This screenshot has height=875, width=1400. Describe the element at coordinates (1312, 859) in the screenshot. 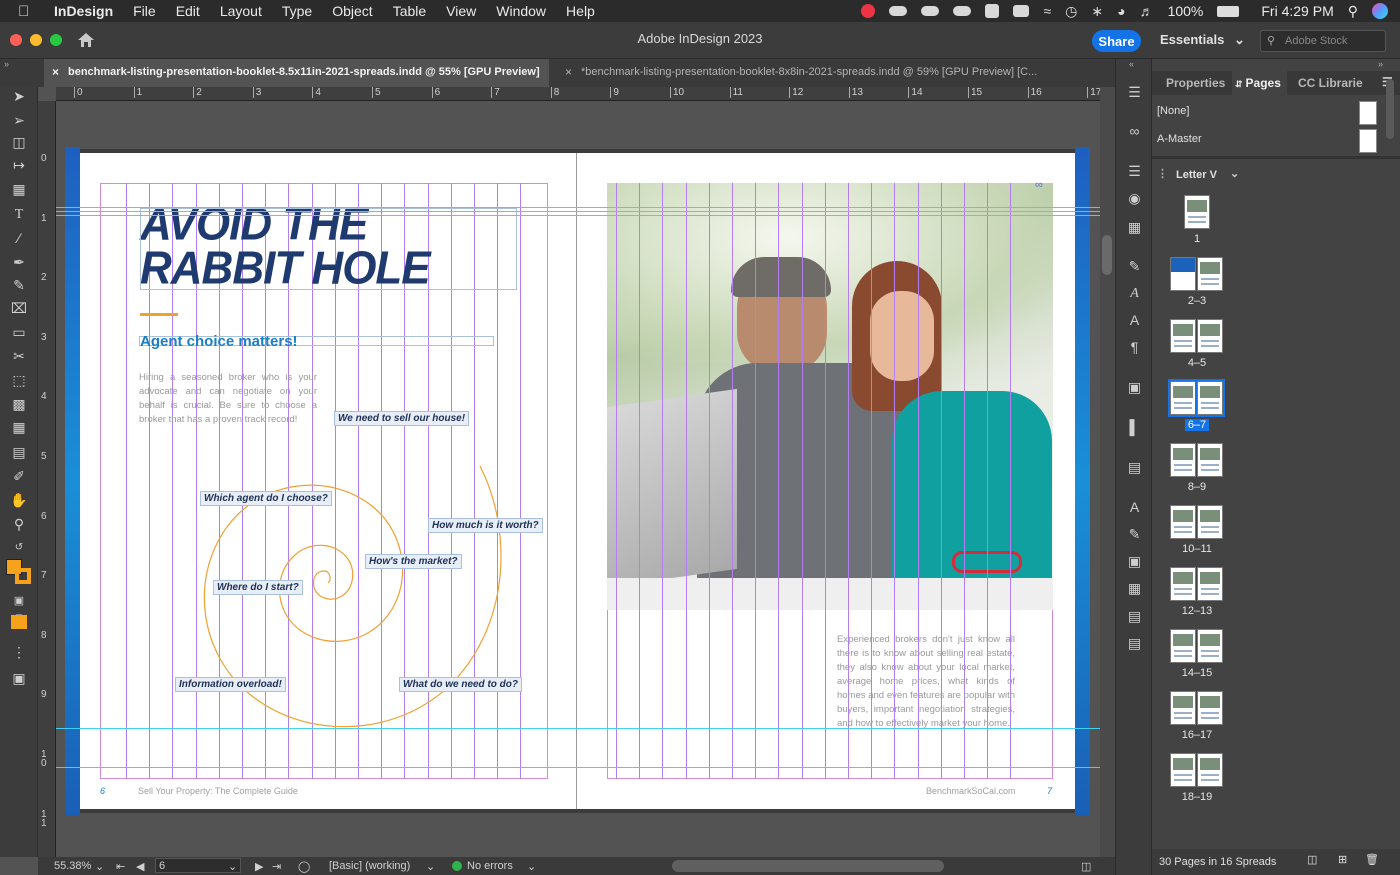

I see `edit-page-size-icon: ◫` at that location.